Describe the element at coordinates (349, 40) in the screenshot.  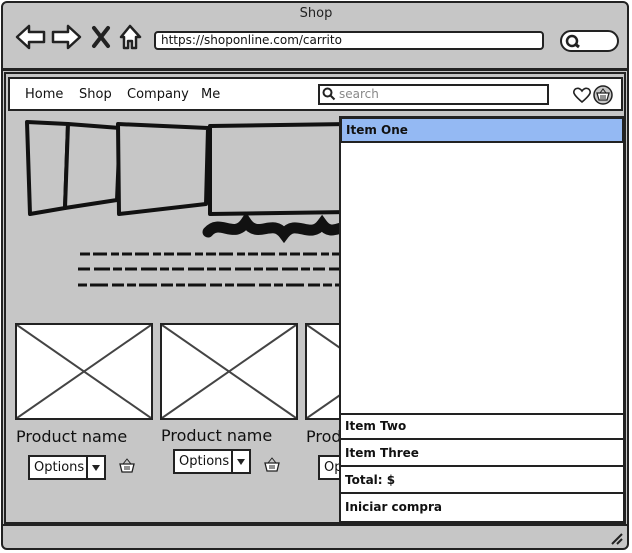
I see `address-bar: https://shoponline.com/carrito` at that location.